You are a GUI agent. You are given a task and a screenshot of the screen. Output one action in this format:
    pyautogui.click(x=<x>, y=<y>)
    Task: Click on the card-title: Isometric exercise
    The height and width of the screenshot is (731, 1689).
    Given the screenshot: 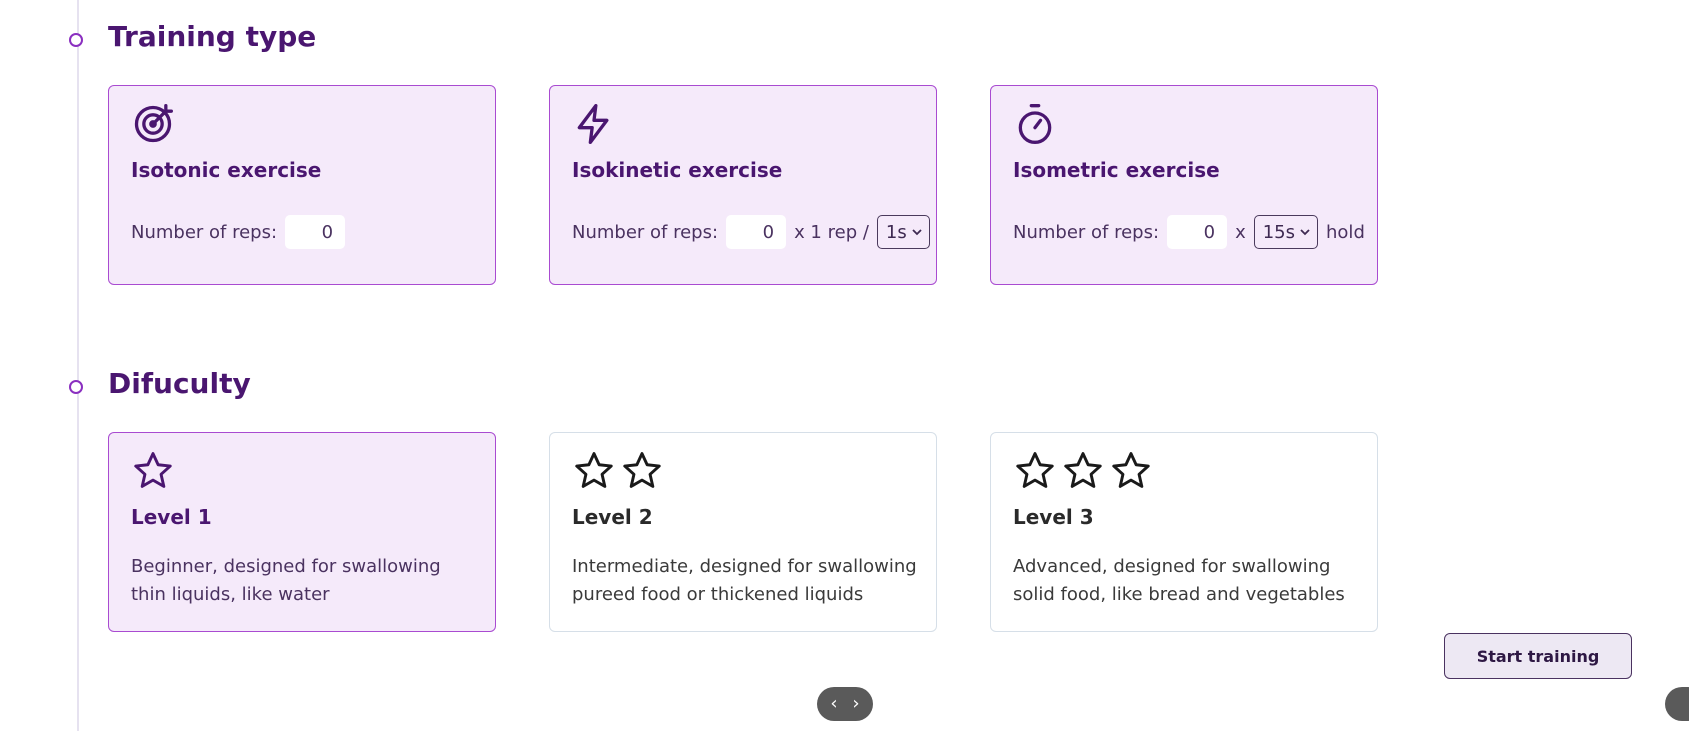 What is the action you would take?
    pyautogui.click(x=1116, y=170)
    